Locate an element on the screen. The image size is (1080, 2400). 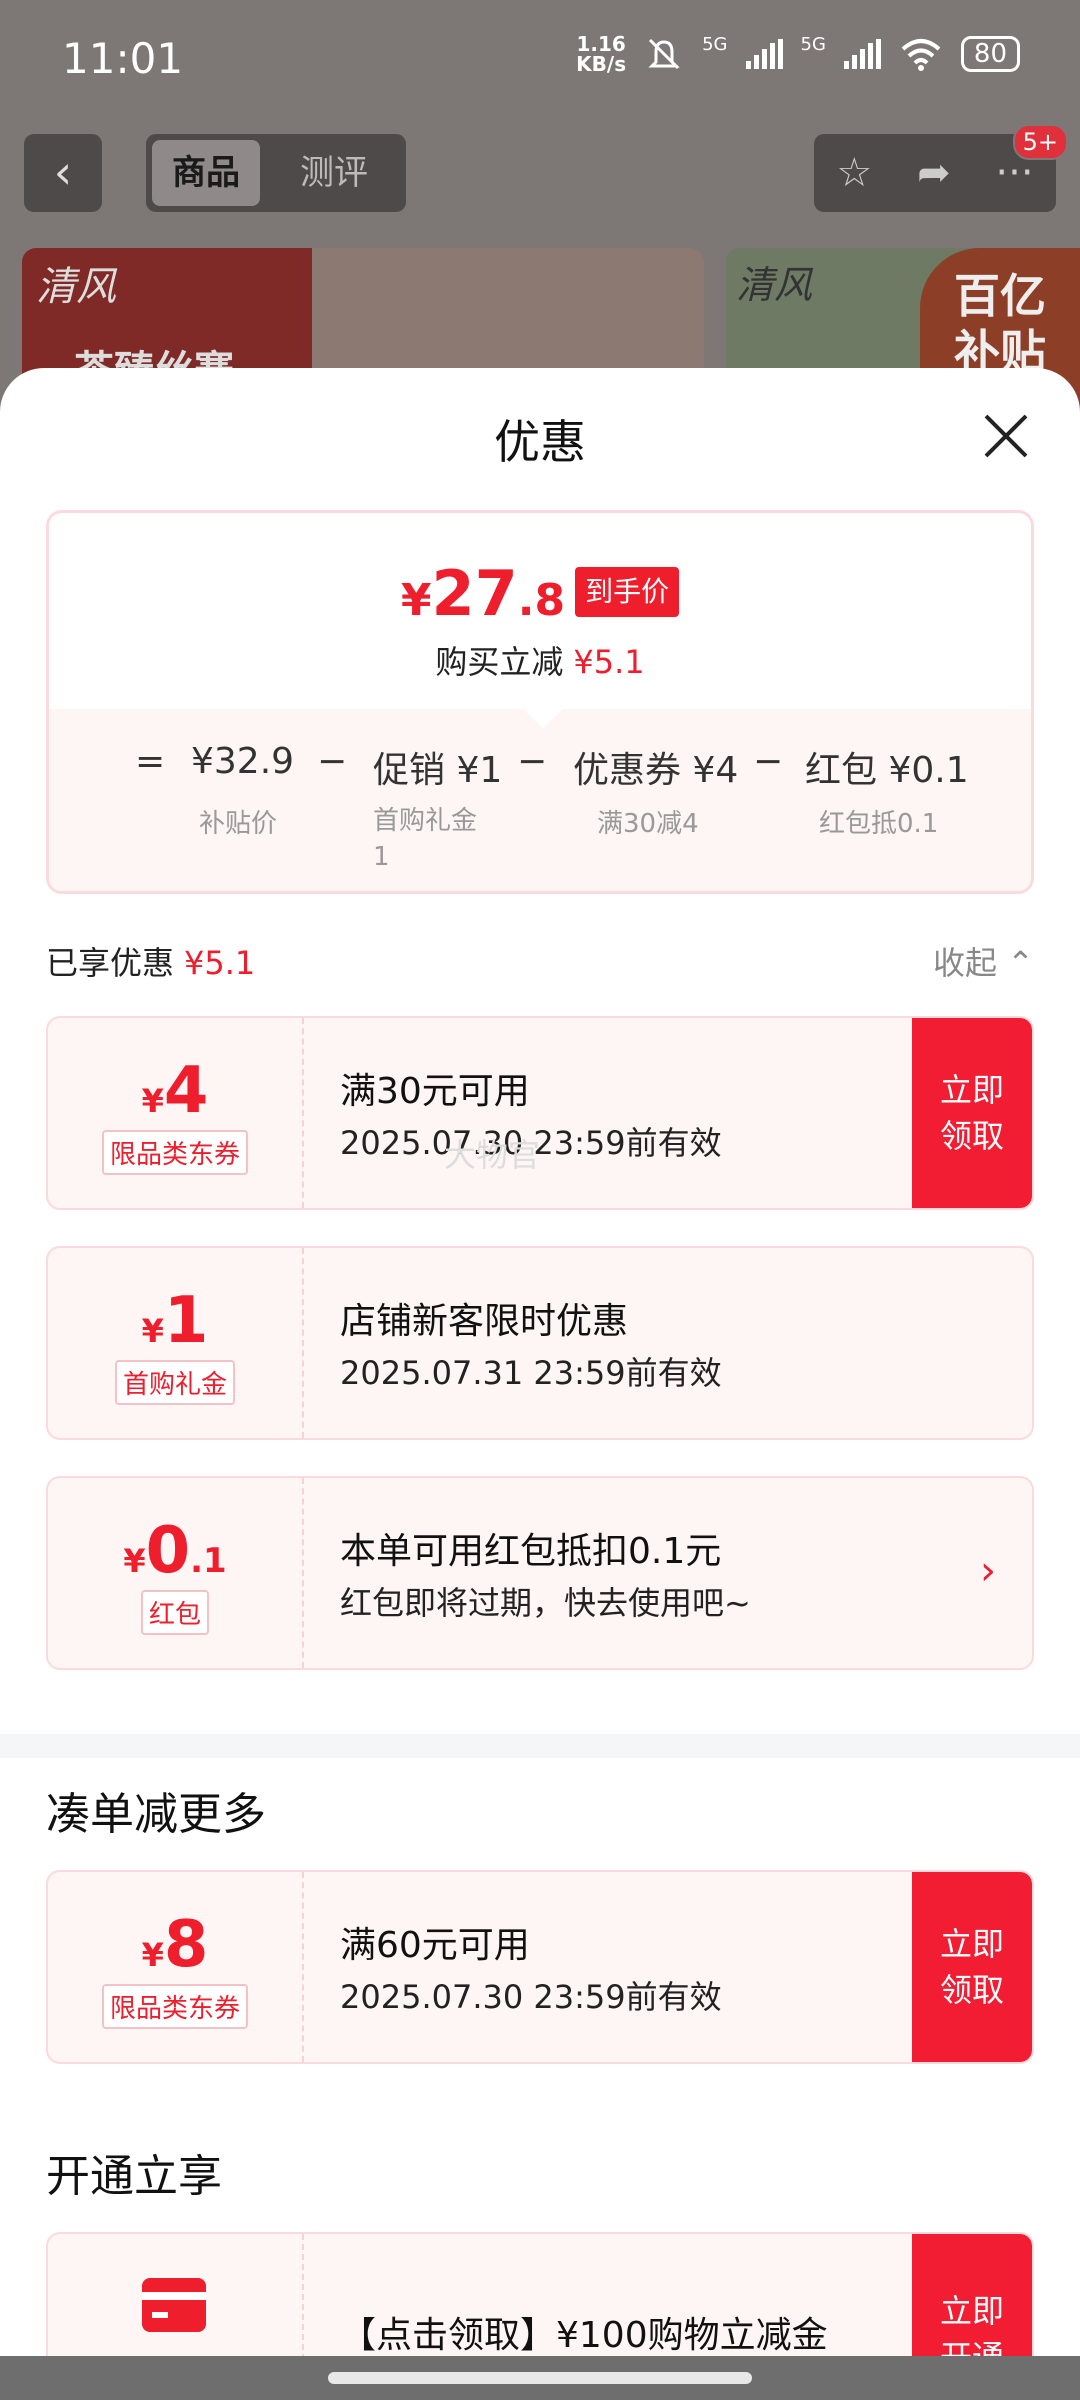
mute-icon is located at coordinates (664, 54).